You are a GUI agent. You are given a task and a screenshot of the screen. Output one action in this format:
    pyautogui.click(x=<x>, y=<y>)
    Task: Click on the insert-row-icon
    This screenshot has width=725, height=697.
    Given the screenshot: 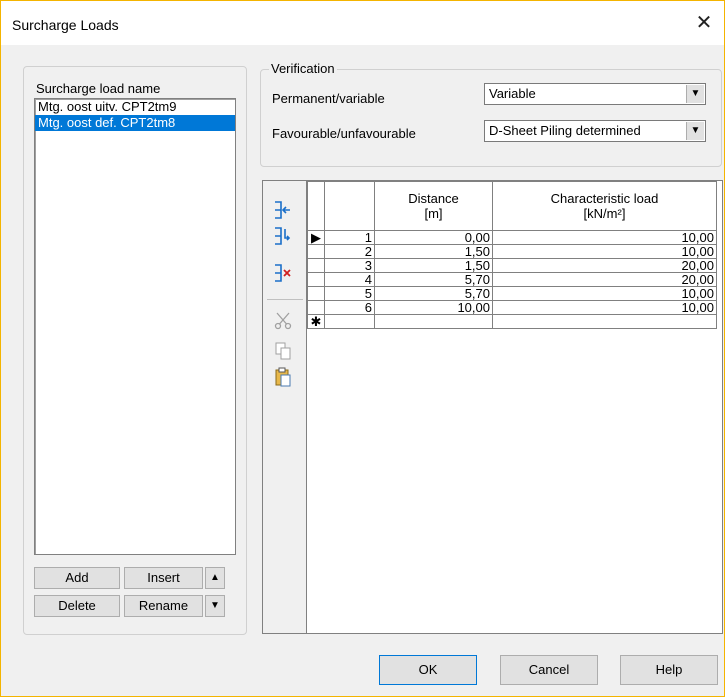 What is the action you would take?
    pyautogui.click(x=283, y=236)
    